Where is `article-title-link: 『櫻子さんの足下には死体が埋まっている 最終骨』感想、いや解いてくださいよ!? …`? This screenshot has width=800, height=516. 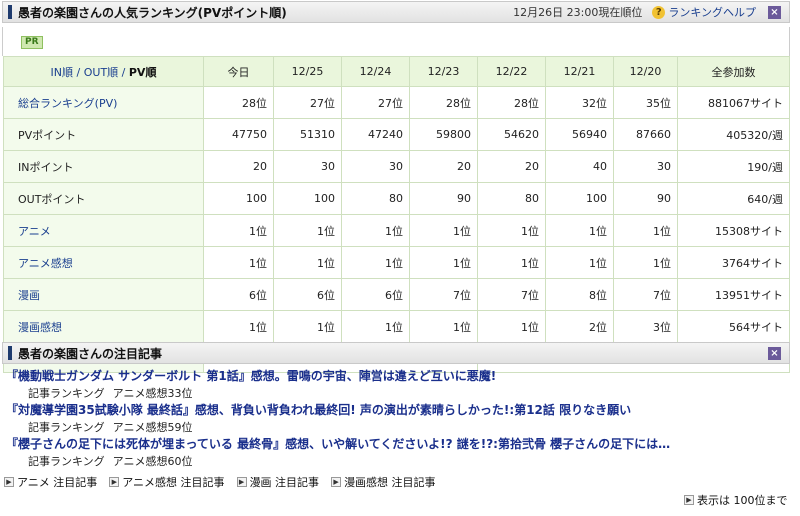
article-title-link: 『櫻子さんの足下には死体が埋まっている 最終骨』感想、いや解いてくださいよ!? … is located at coordinates (397, 444).